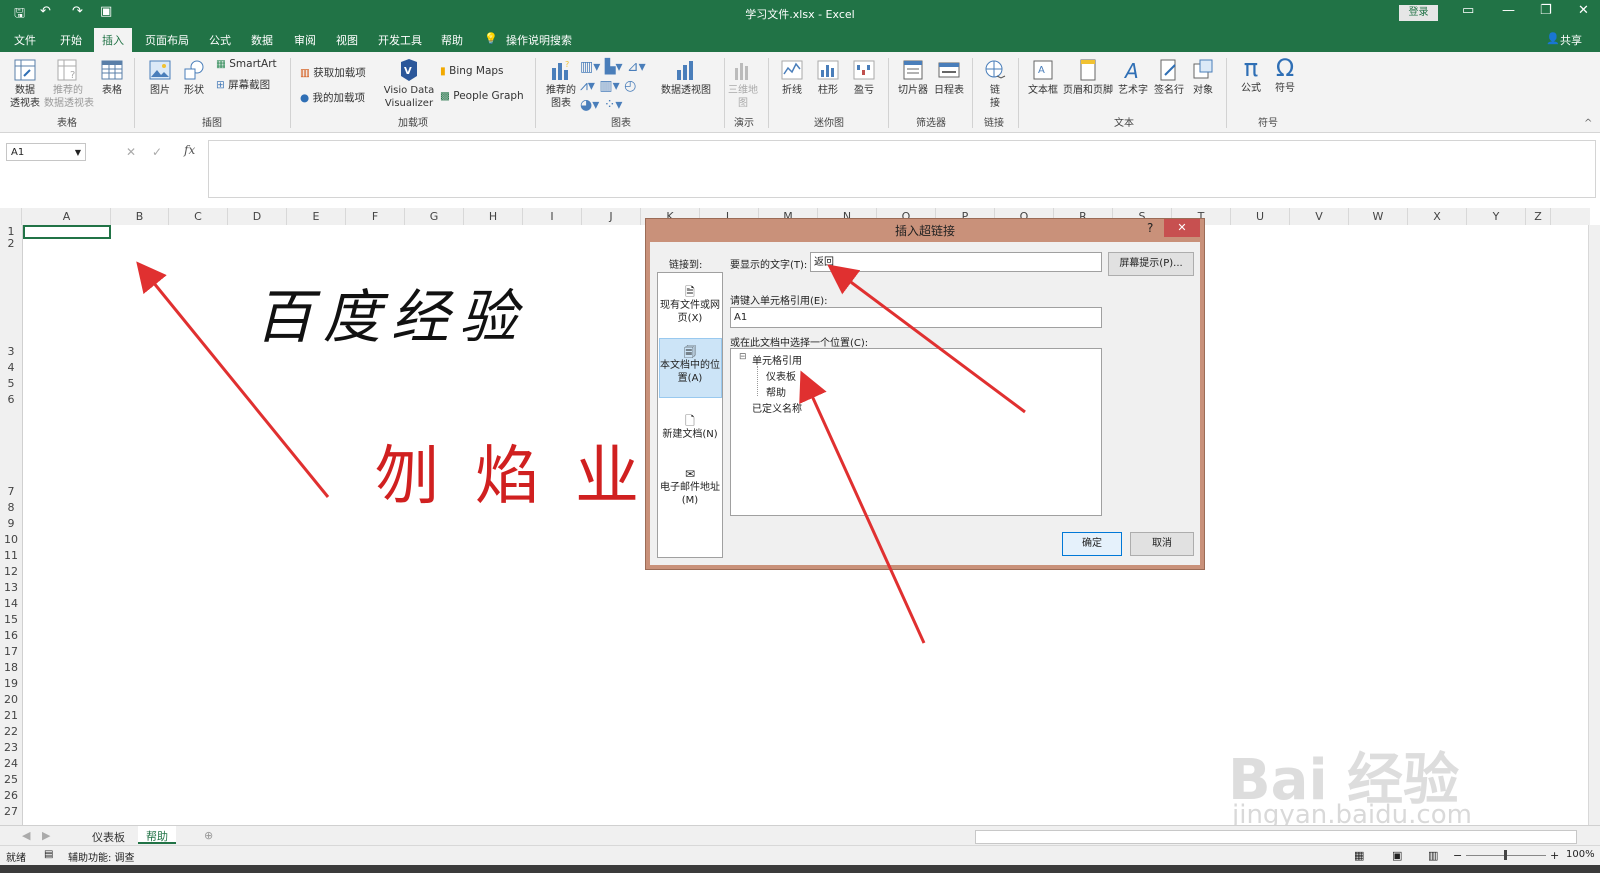 The image size is (1600, 873). I want to click on scroll-left-icon: ◀, so click(26, 835).